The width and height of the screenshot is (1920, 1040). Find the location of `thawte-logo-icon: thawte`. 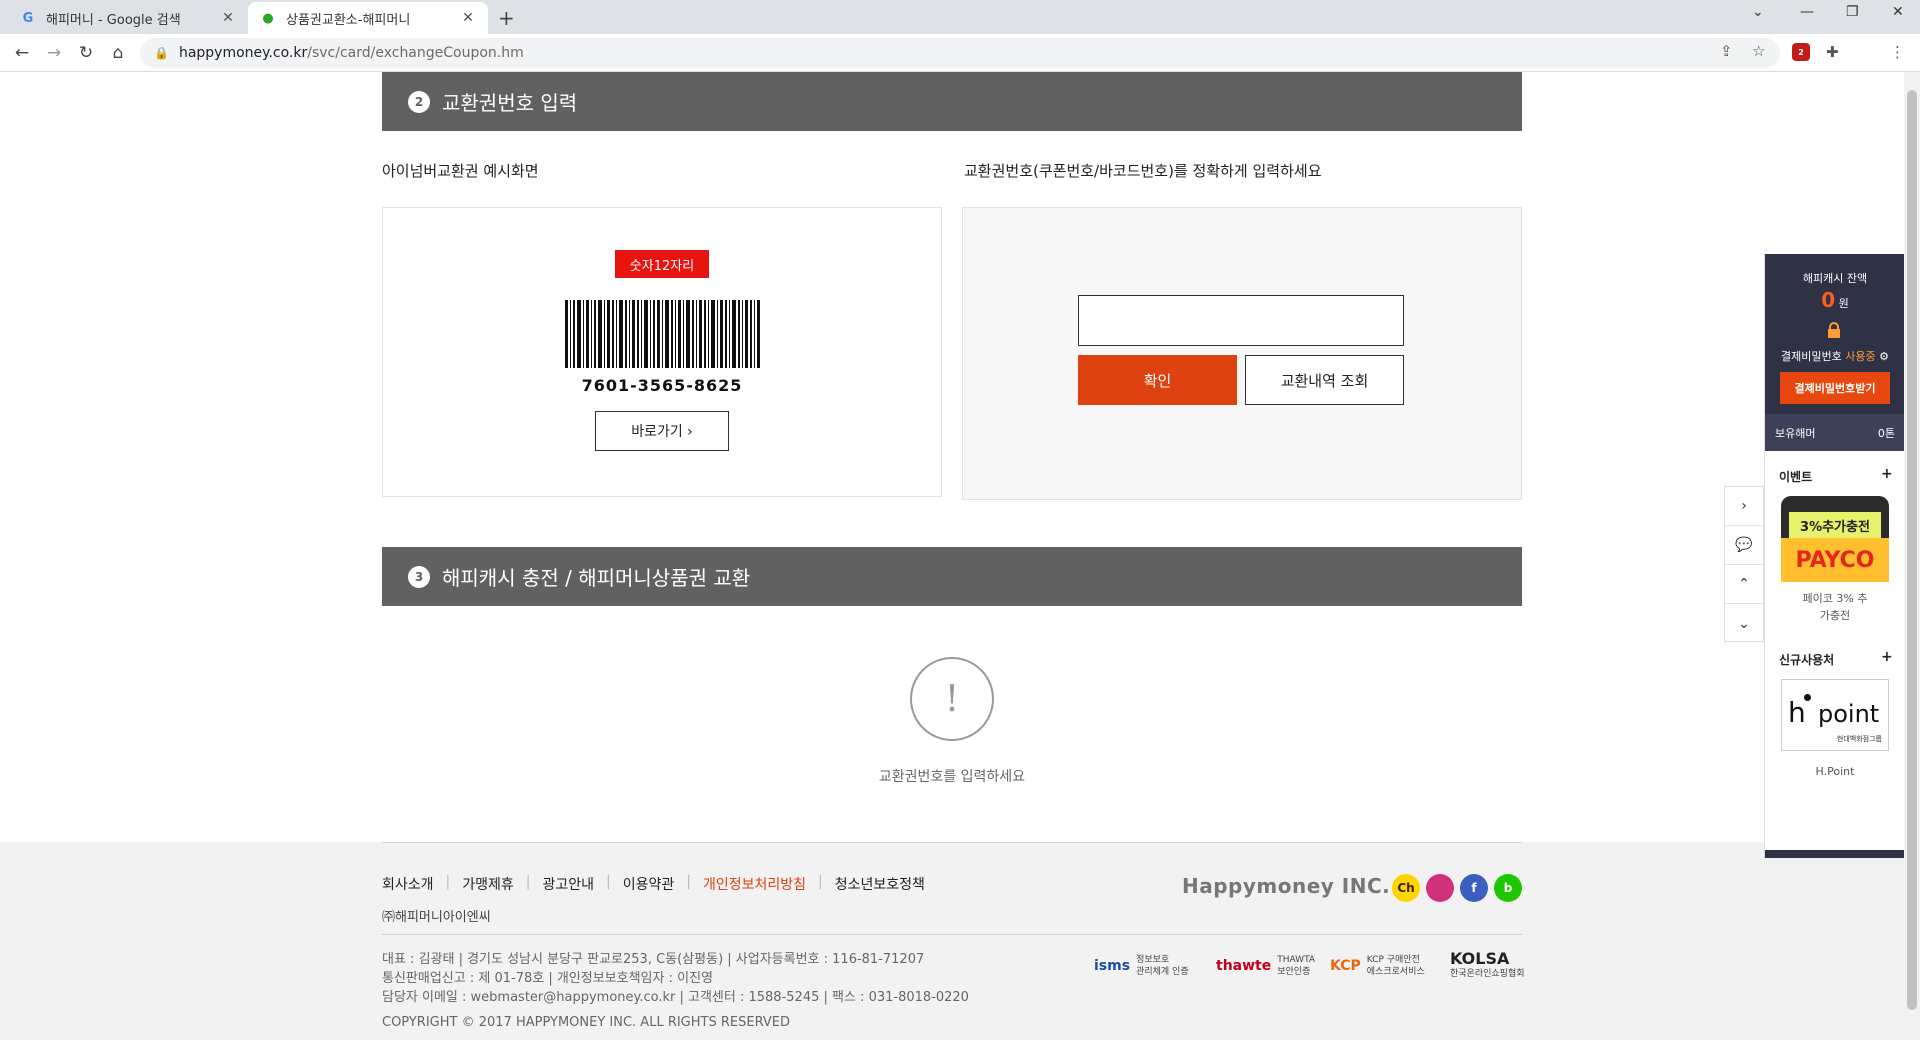

thawte-logo-icon: thawte is located at coordinates (1244, 966).